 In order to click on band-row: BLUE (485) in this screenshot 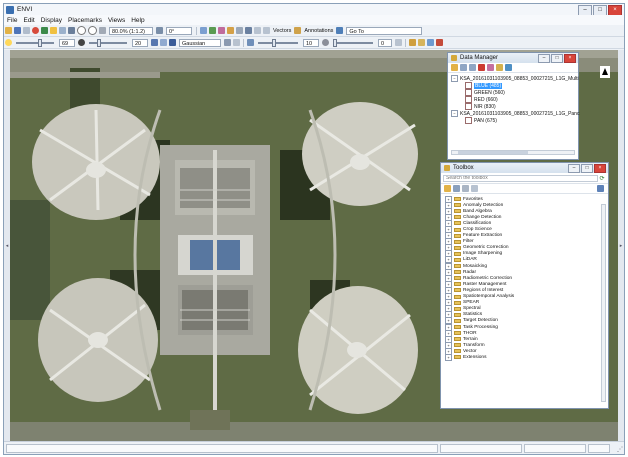, I will do `click(514, 85)`.